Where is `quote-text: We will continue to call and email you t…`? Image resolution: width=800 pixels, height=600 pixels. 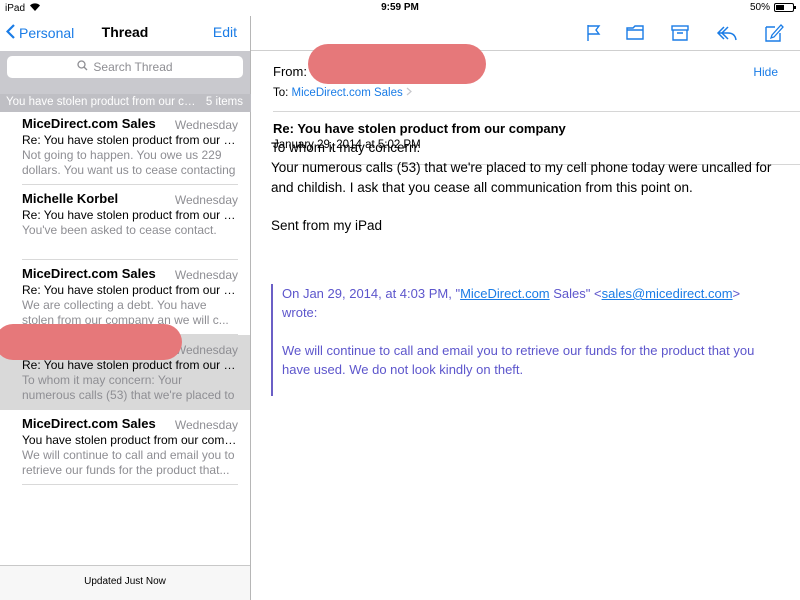
quote-text: We will continue to call and email you t… is located at coordinates (518, 360).